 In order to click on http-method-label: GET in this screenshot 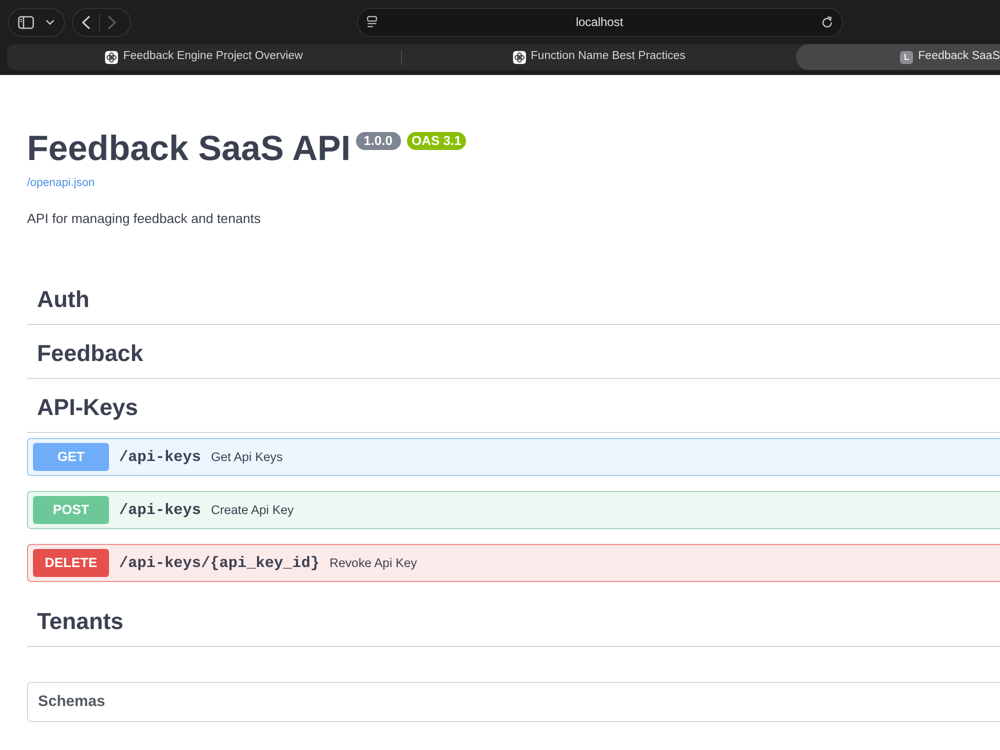, I will do `click(71, 457)`.